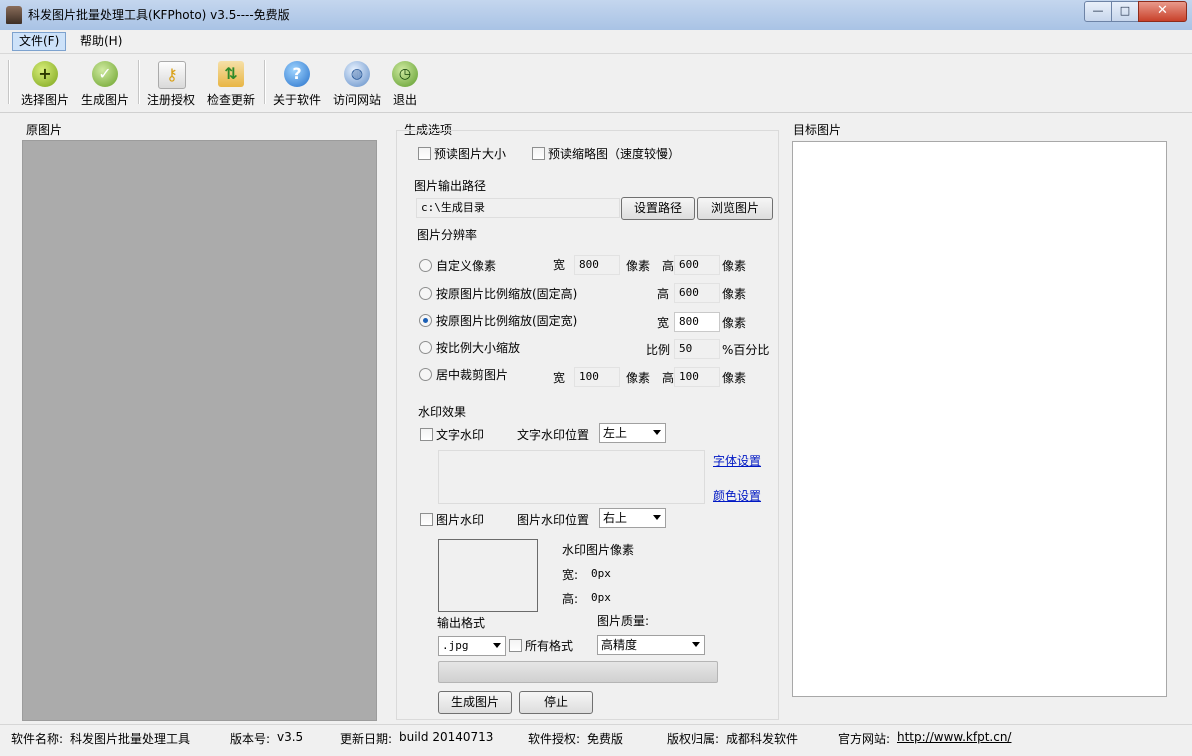  What do you see at coordinates (596, 41) in the screenshot?
I see `menu-bar: 文件(F) 帮助(H)` at bounding box center [596, 41].